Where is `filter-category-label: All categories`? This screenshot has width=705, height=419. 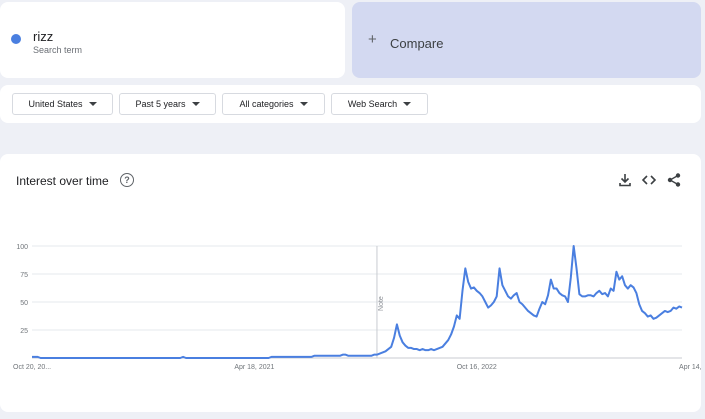 filter-category-label: All categories is located at coordinates (266, 104).